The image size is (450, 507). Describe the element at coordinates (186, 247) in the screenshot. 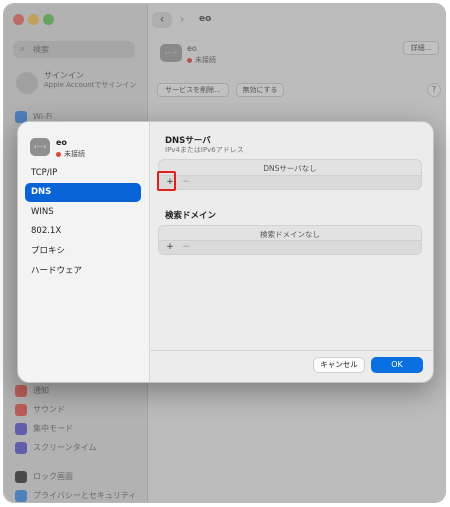

I see `remove-search-domain-button: −` at that location.